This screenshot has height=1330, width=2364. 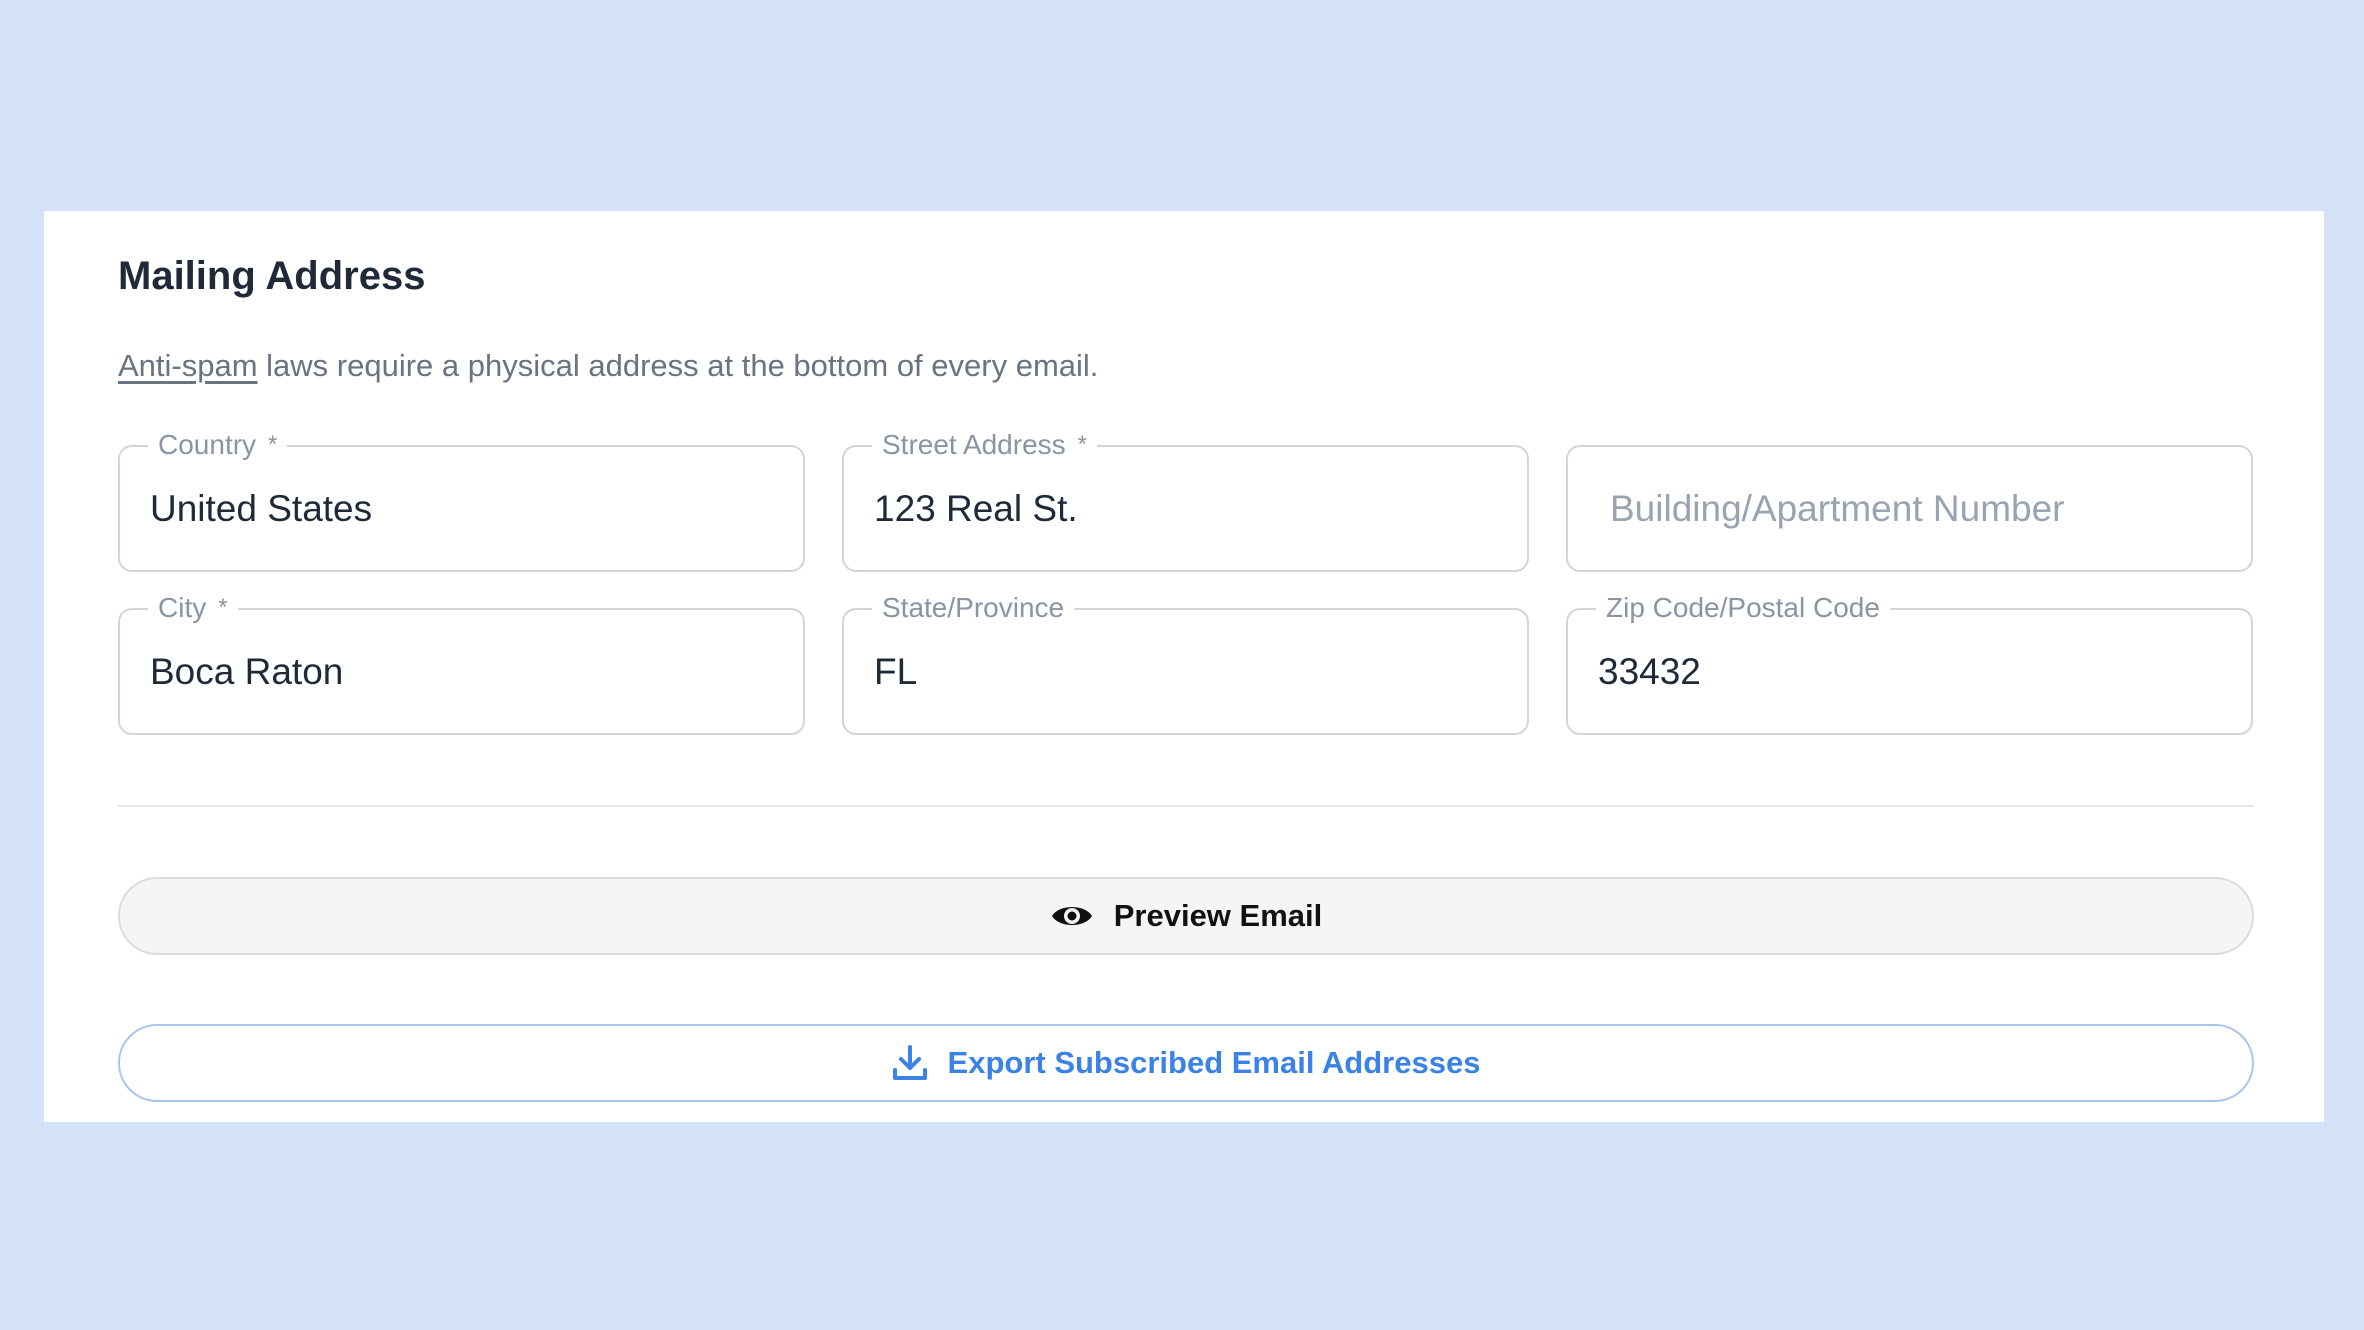 I want to click on street-address-field: Street Address *, so click(x=1185, y=499).